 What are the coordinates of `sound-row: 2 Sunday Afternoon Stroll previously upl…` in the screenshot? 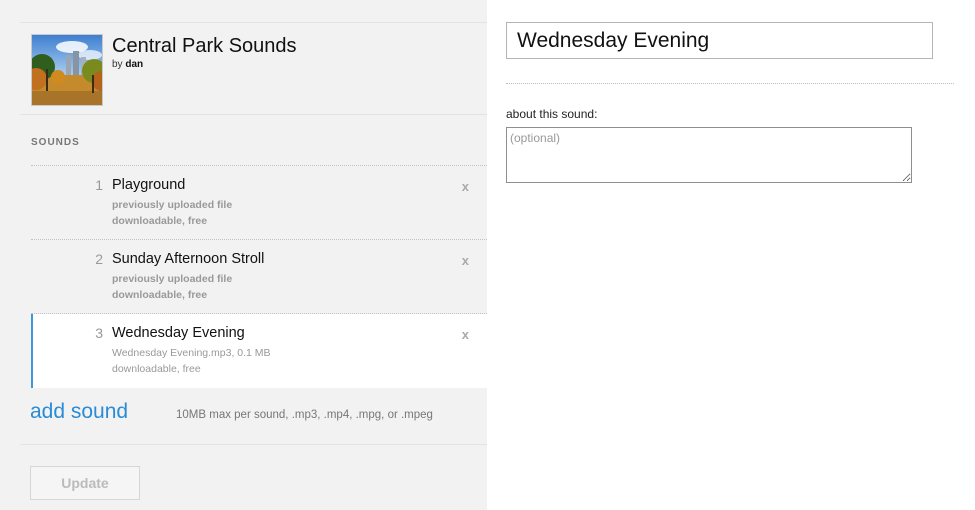 It's located at (259, 277).